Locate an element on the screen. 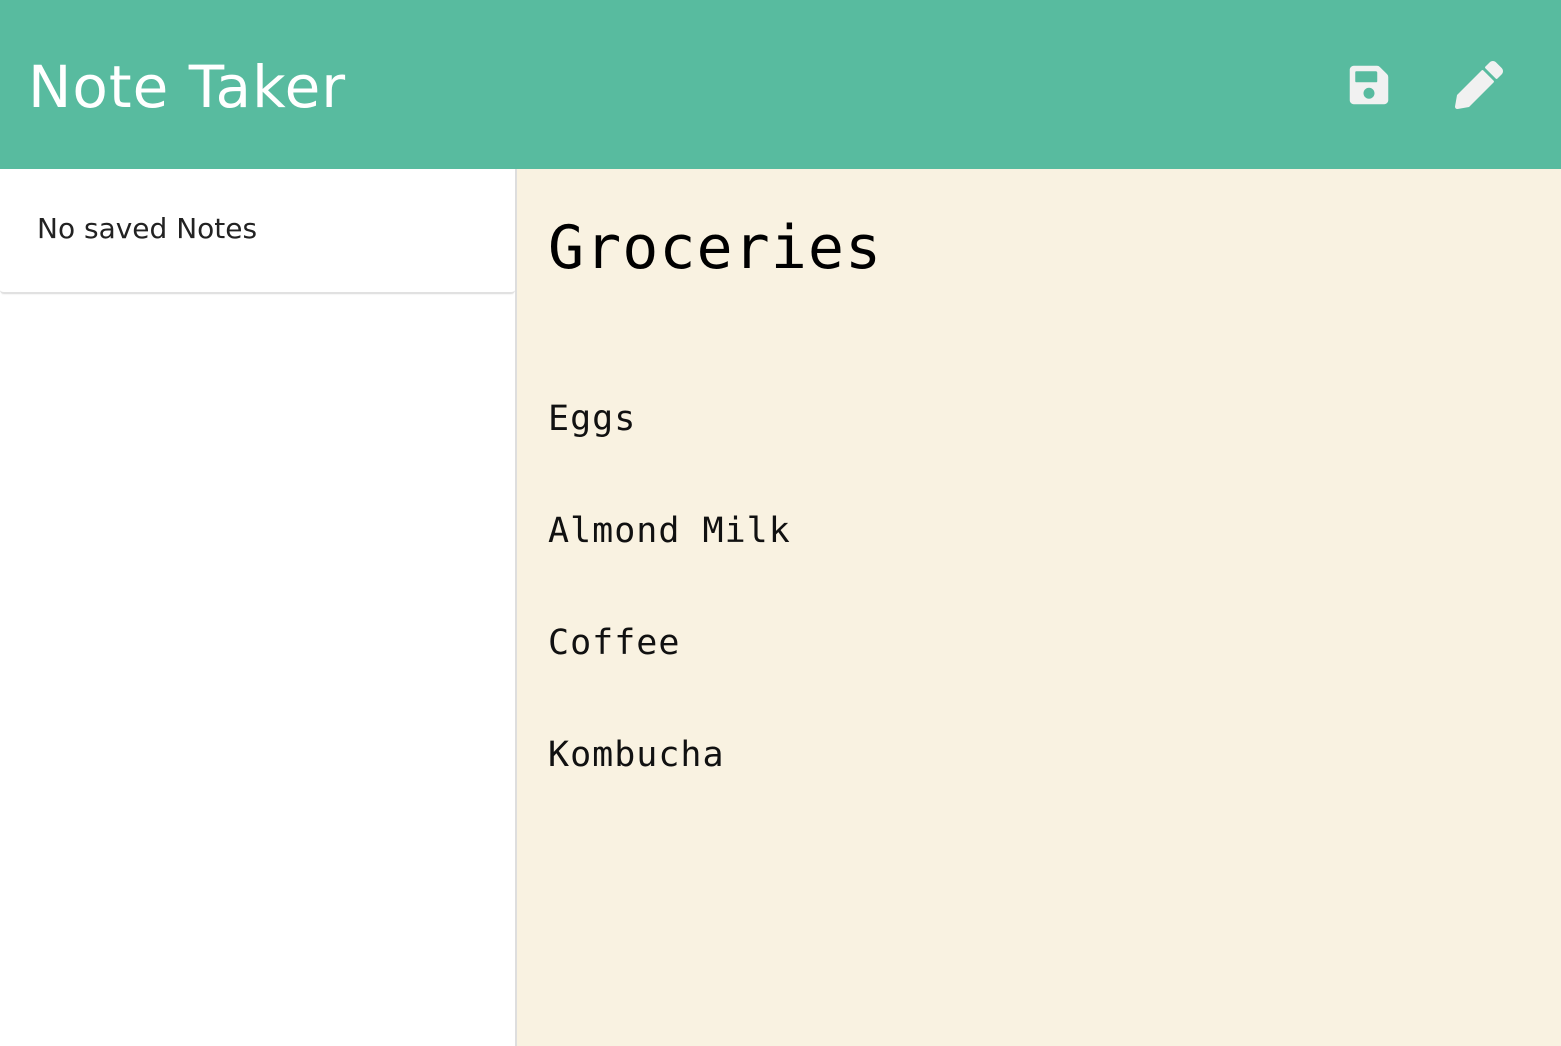 The width and height of the screenshot is (1561, 1046). new-note-button is located at coordinates (1479, 84).